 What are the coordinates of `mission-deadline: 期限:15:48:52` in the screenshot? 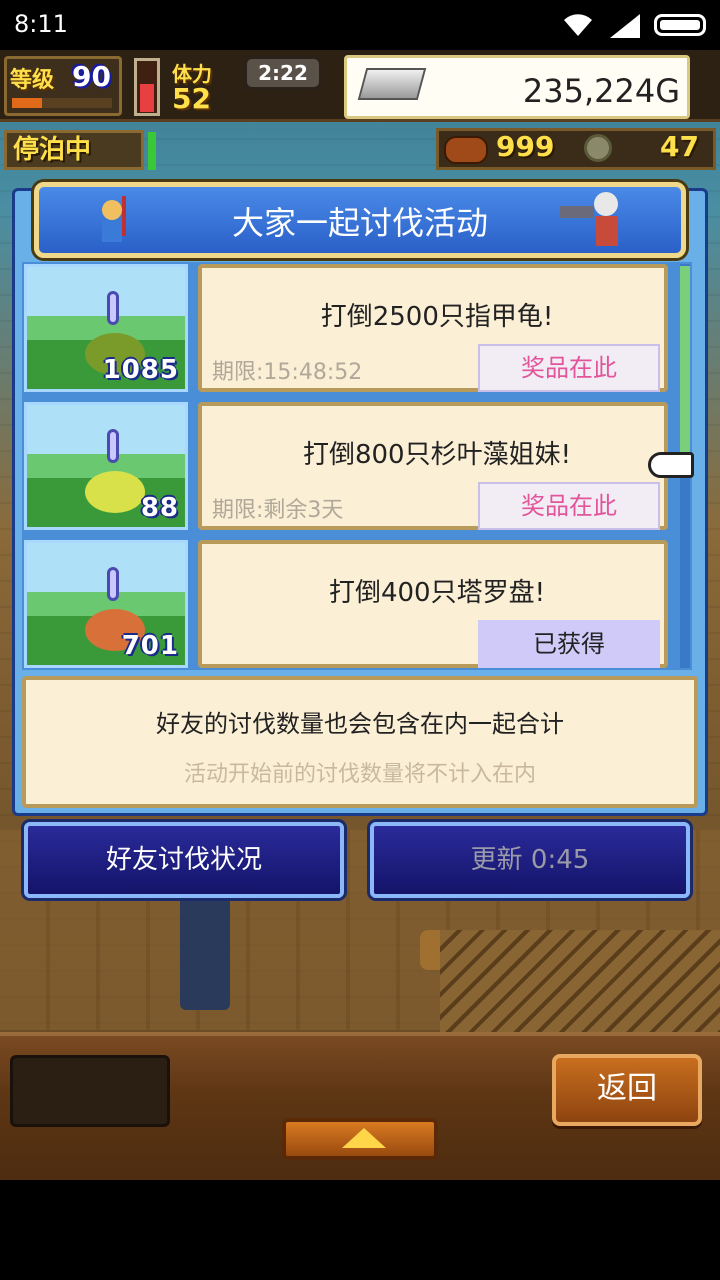 It's located at (287, 372).